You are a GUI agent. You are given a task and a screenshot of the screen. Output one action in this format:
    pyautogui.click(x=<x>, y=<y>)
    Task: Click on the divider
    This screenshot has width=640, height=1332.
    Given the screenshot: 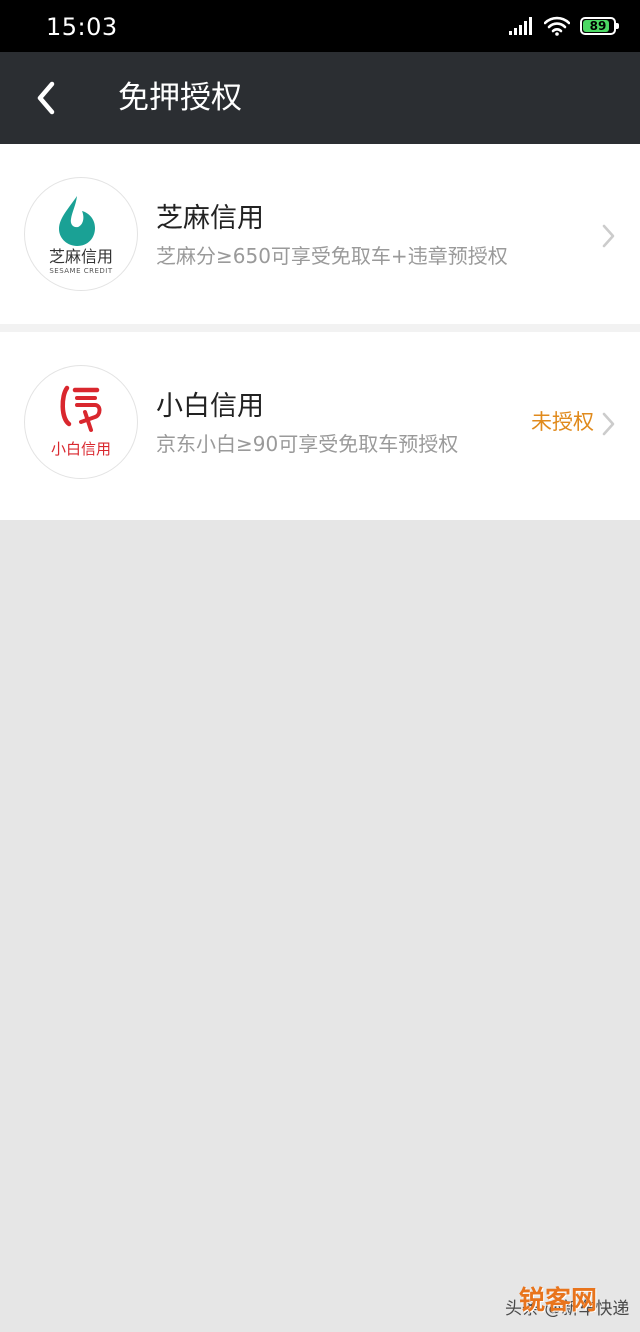 What is the action you would take?
    pyautogui.click(x=320, y=328)
    